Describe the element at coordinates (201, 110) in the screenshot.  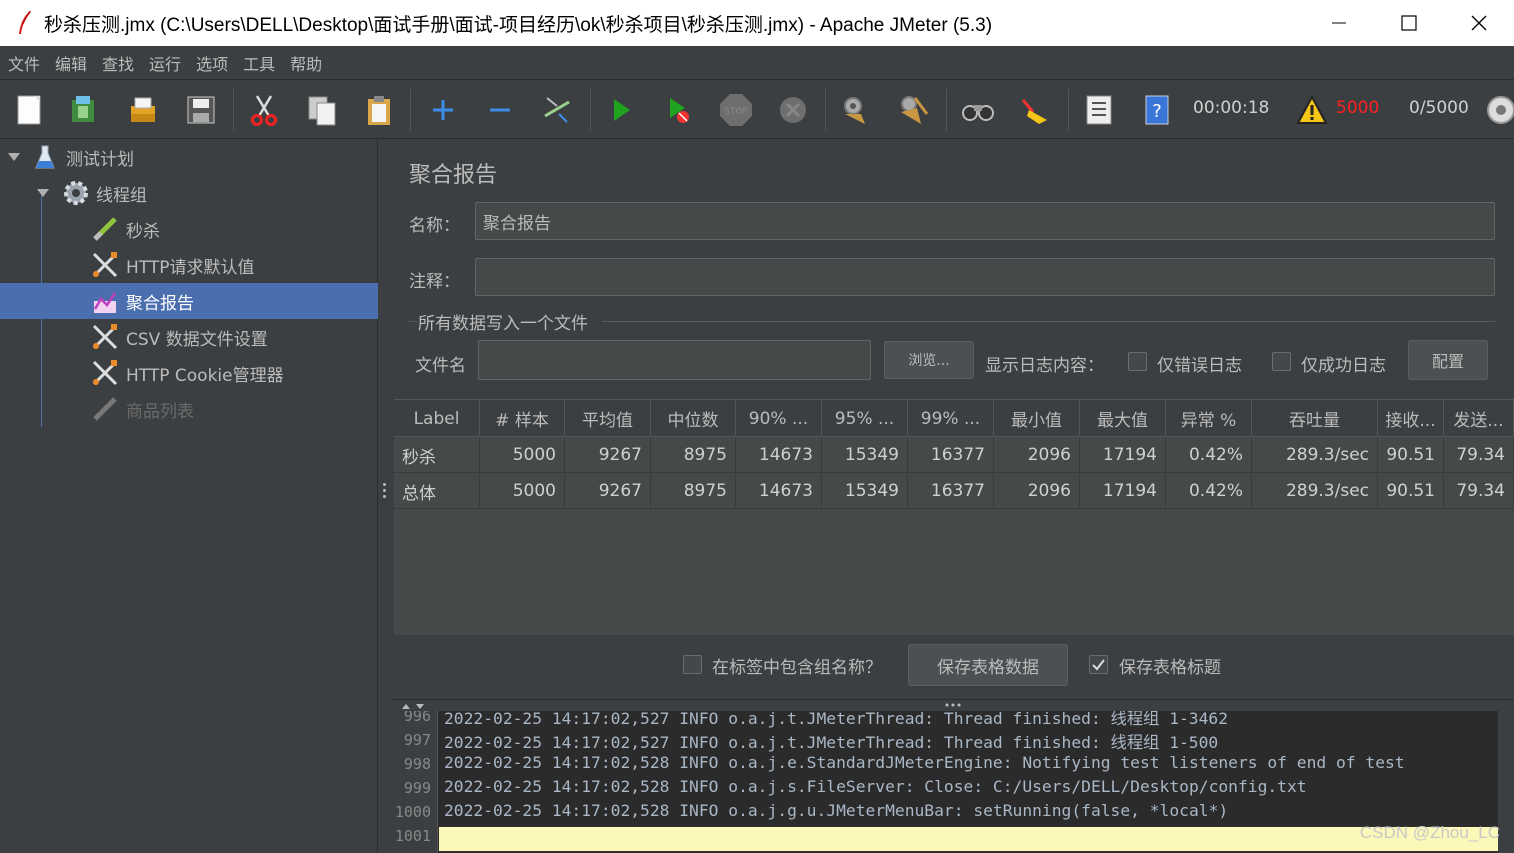
I see `save-icon` at that location.